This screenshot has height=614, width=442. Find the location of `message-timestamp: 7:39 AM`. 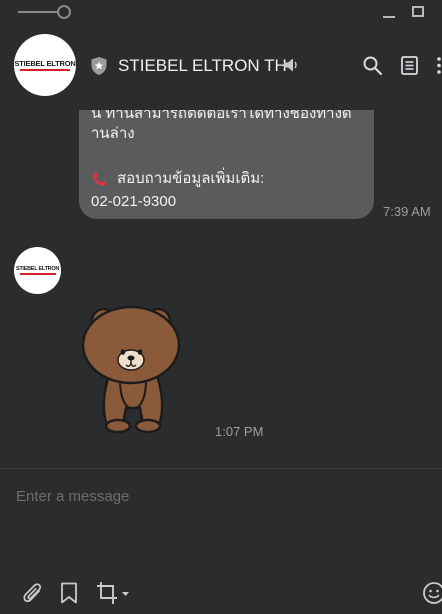

message-timestamp: 7:39 AM is located at coordinates (407, 211).